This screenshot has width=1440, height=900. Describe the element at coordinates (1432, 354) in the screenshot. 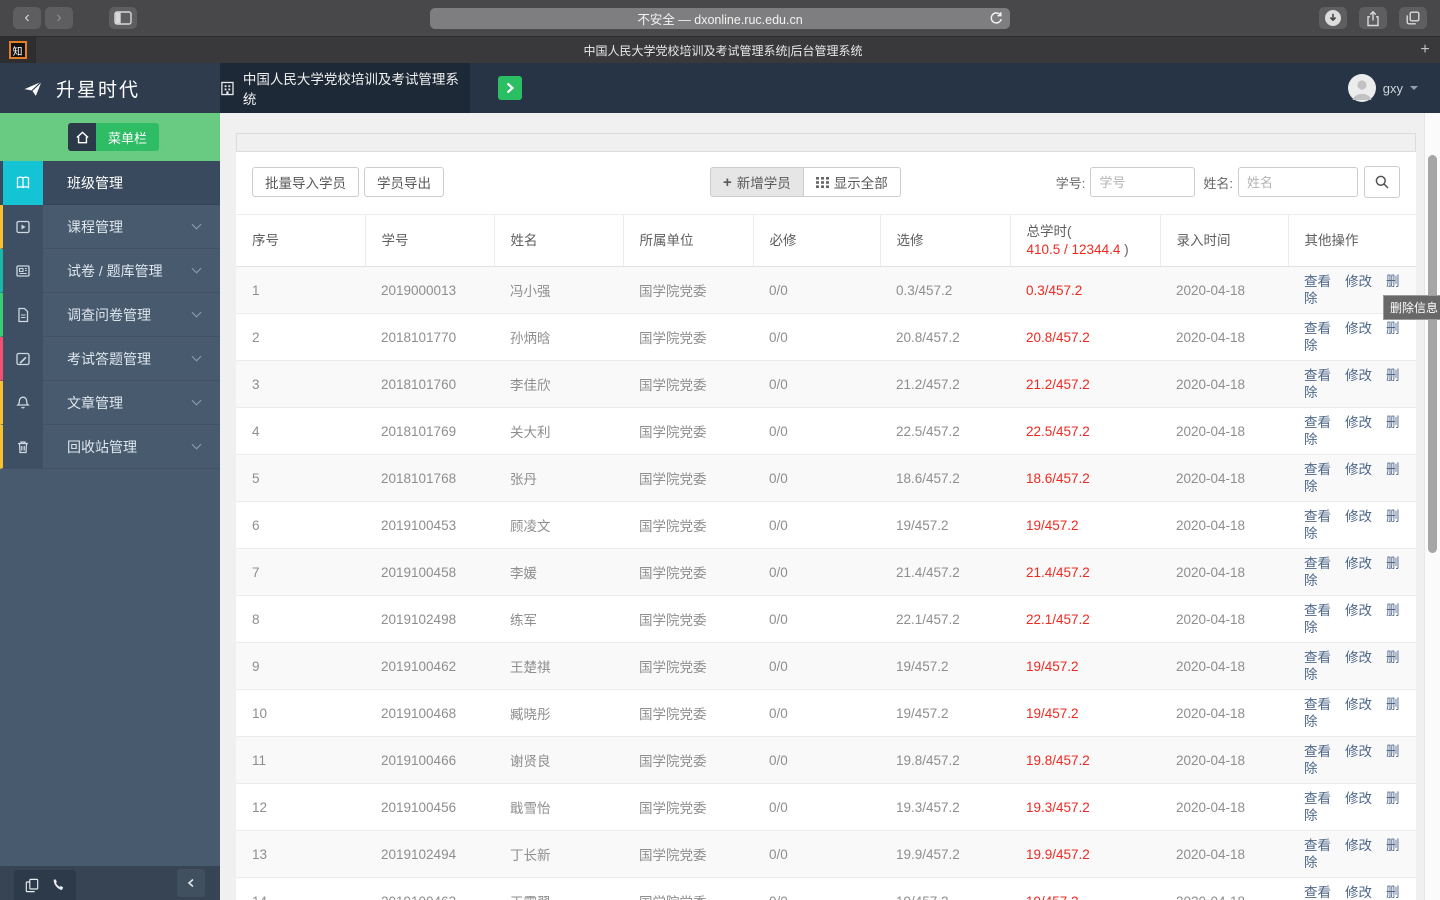

I see `scrollbar-thumb` at that location.